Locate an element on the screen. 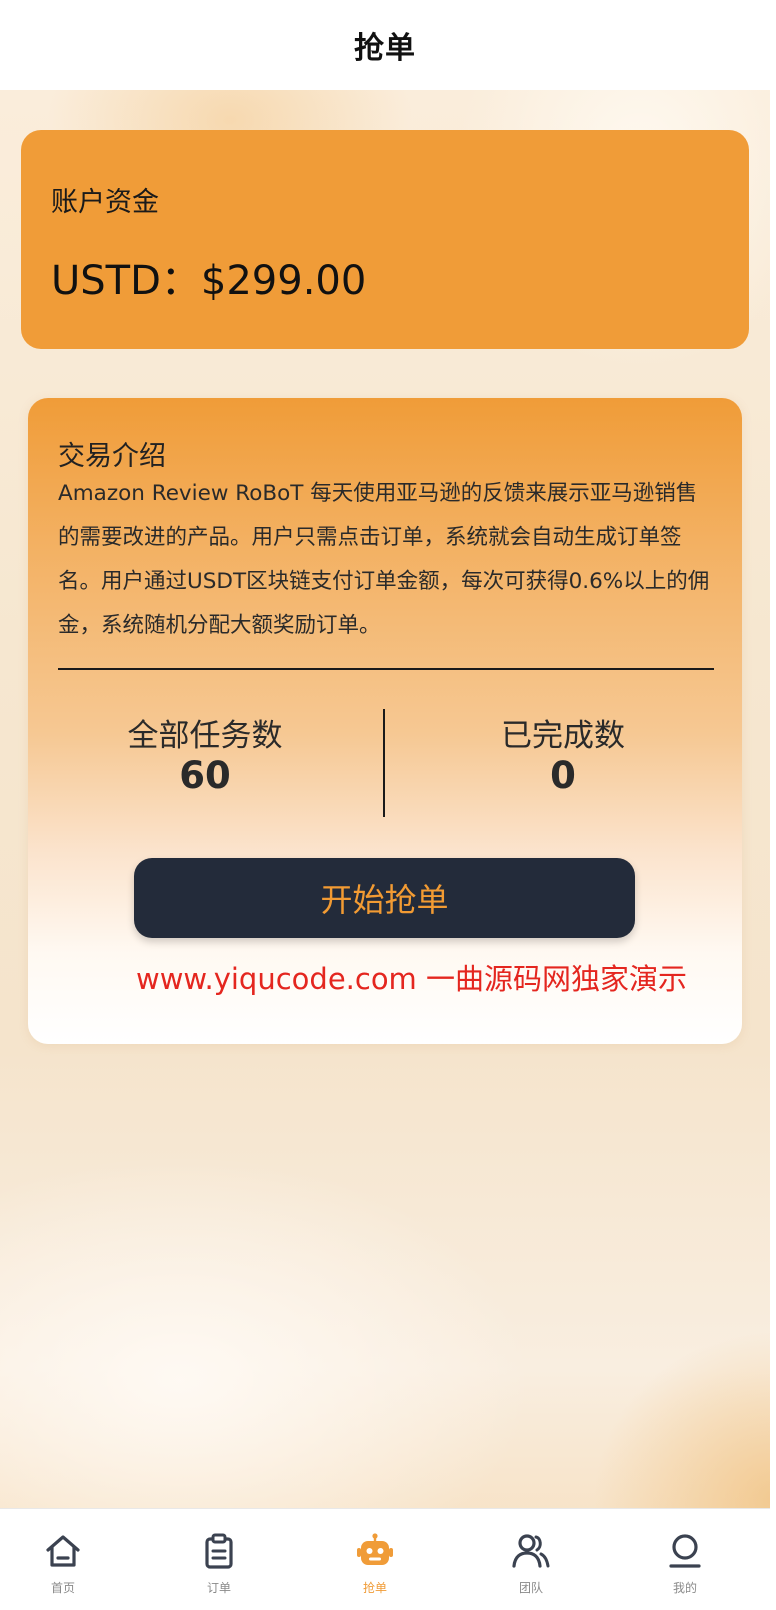  tab-grab-order: 抢单 is located at coordinates (375, 1559).